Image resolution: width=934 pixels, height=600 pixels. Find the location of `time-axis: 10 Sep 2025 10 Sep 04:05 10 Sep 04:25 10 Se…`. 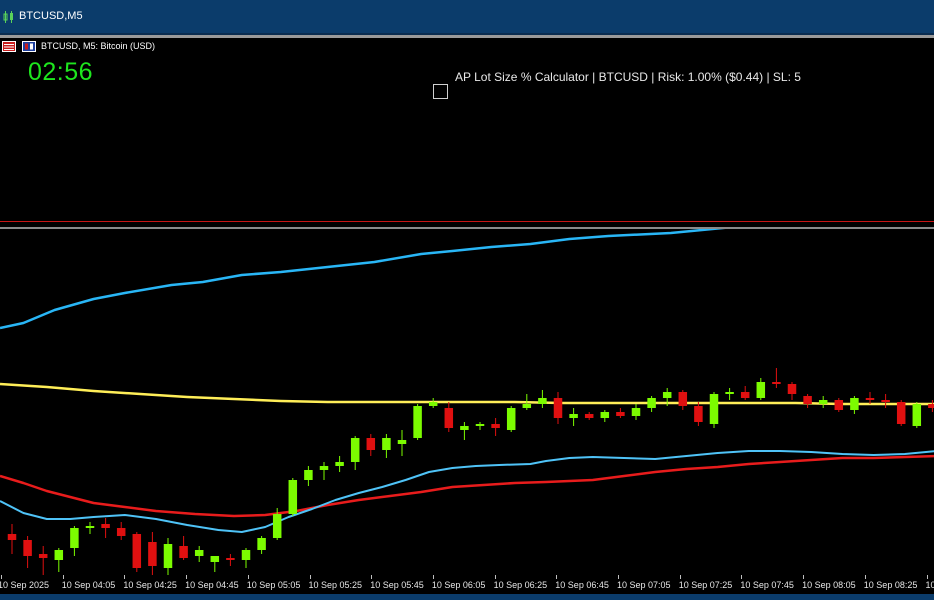

time-axis: 10 Sep 2025 10 Sep 04:05 10 Sep 04:25 10 Se… is located at coordinates (467, 585).